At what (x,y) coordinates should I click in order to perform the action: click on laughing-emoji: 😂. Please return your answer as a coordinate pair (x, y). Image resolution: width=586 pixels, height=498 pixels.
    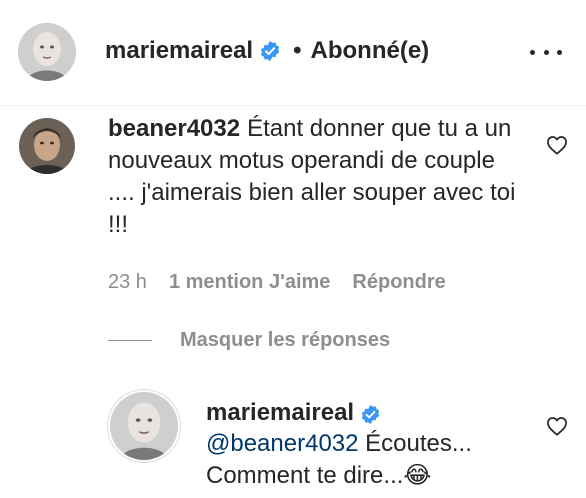
    Looking at the image, I should click on (417, 475).